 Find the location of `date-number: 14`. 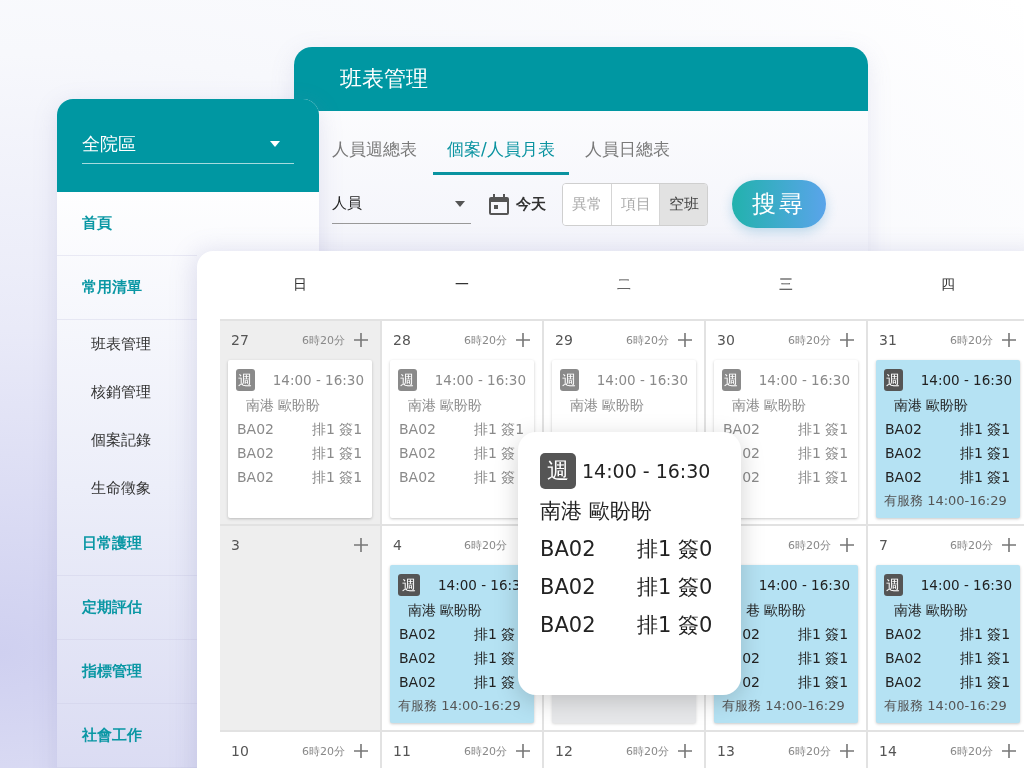

date-number: 14 is located at coordinates (888, 751).